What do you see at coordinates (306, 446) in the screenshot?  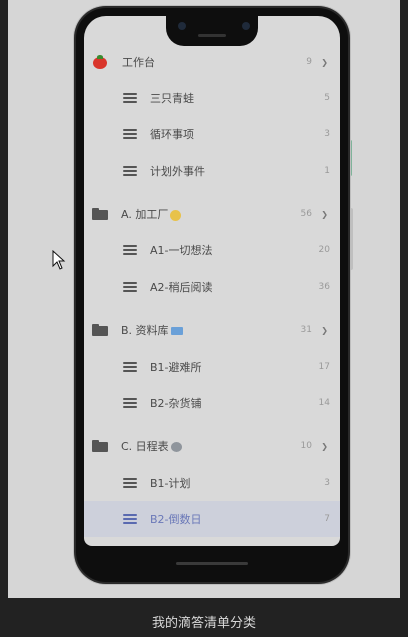 I see `group-count: 10` at bounding box center [306, 446].